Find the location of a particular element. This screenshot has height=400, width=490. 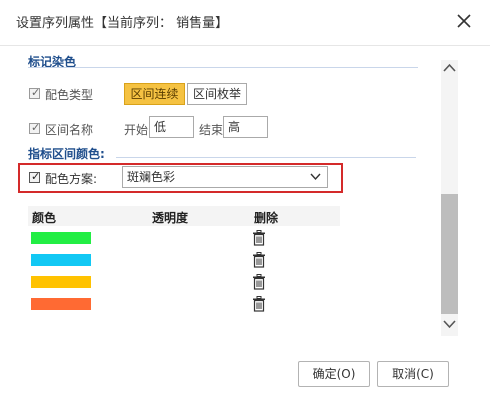

color-scheme-select: 斑斓色彩 is located at coordinates (225, 177).